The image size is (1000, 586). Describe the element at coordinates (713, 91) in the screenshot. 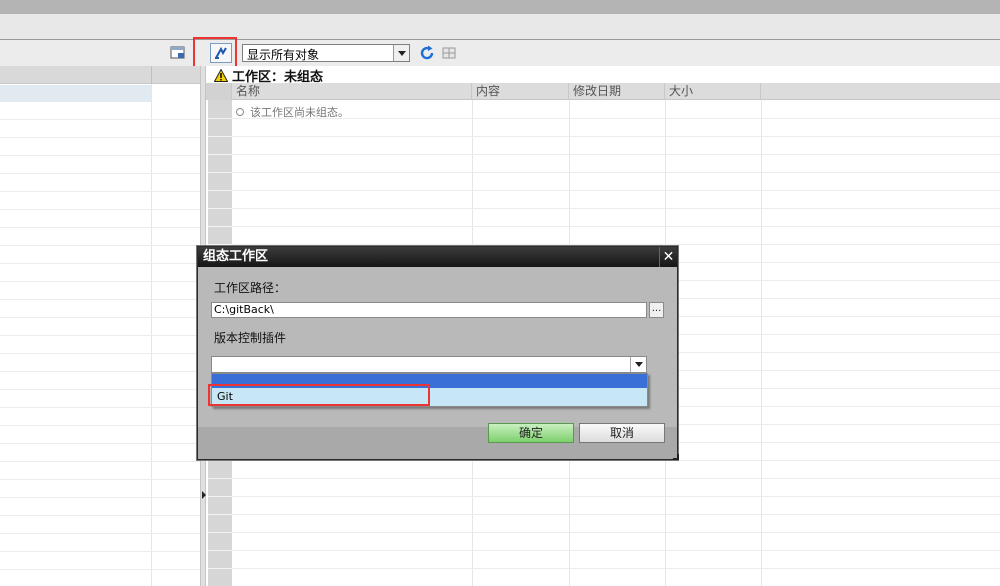

I see `column-header-size: 大小` at that location.